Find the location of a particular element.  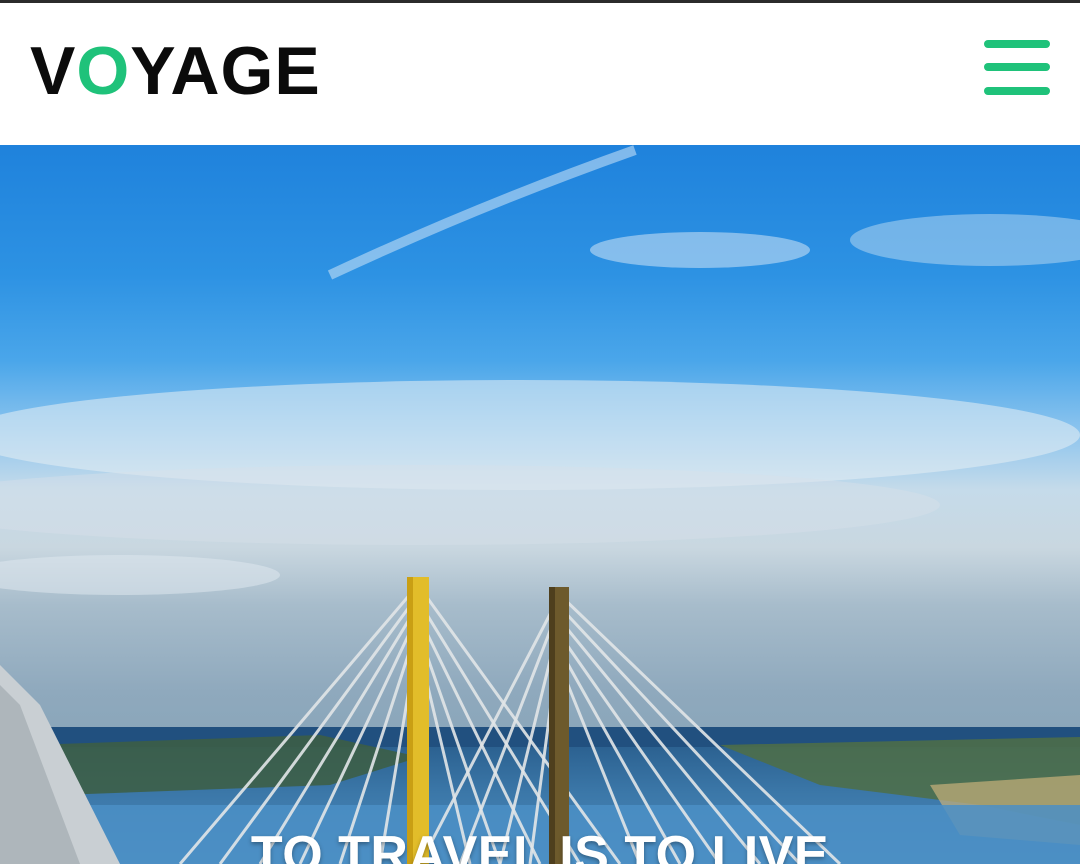

menu-bar-top is located at coordinates (1017, 44).